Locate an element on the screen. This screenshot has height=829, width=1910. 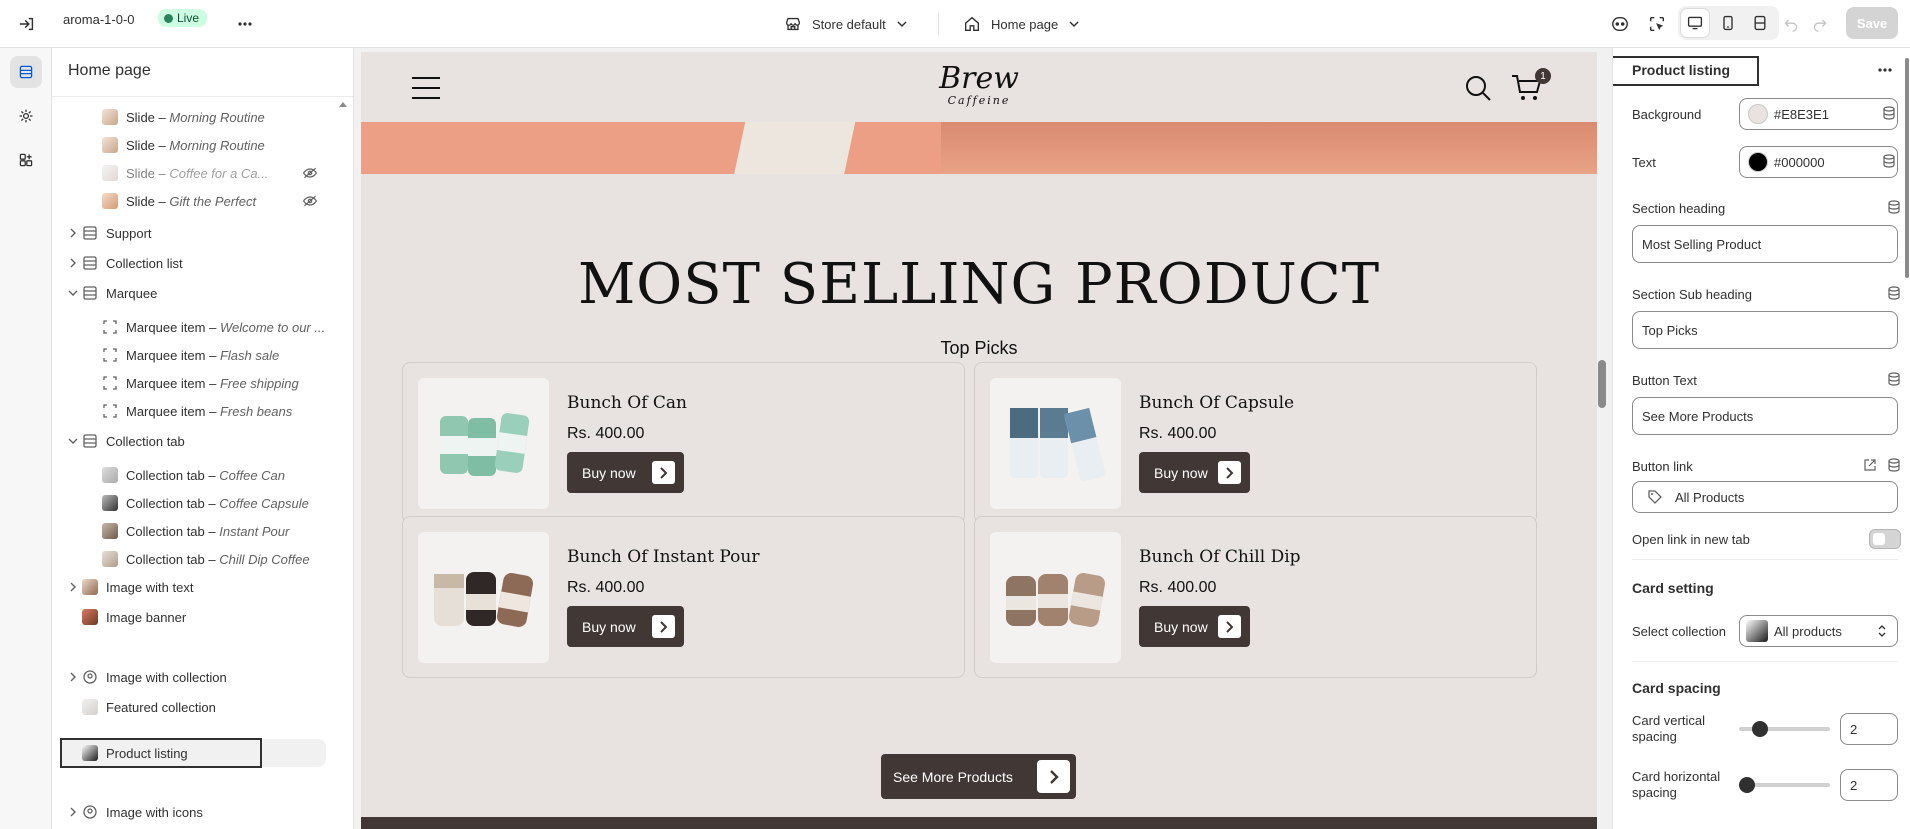
tree-item-slide: Slide – Gift the Perfect is located at coordinates (179, 201).